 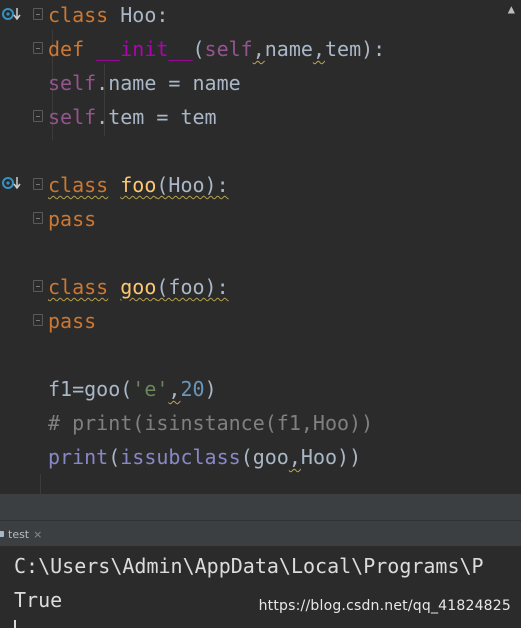 I want to click on code-line: class goo(foo):, so click(x=138, y=287).